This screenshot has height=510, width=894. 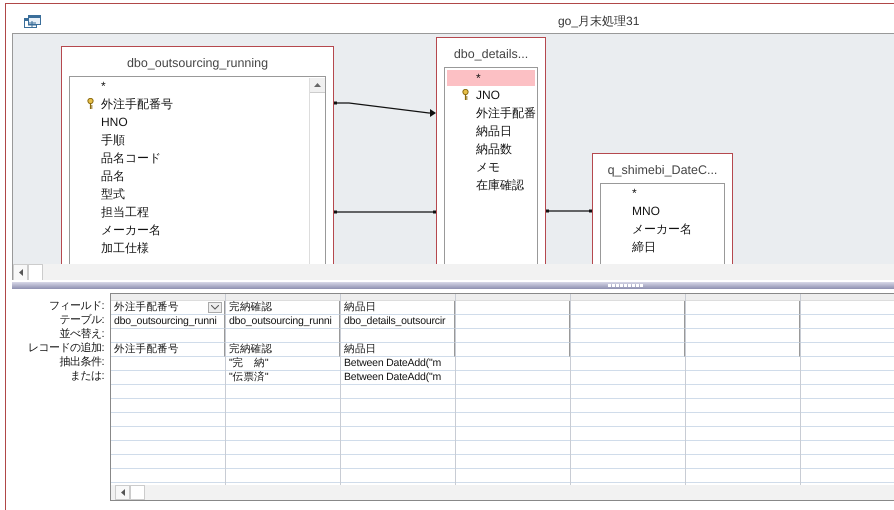 What do you see at coordinates (189, 104) in the screenshot?
I see `field-item: 外注手配番号` at bounding box center [189, 104].